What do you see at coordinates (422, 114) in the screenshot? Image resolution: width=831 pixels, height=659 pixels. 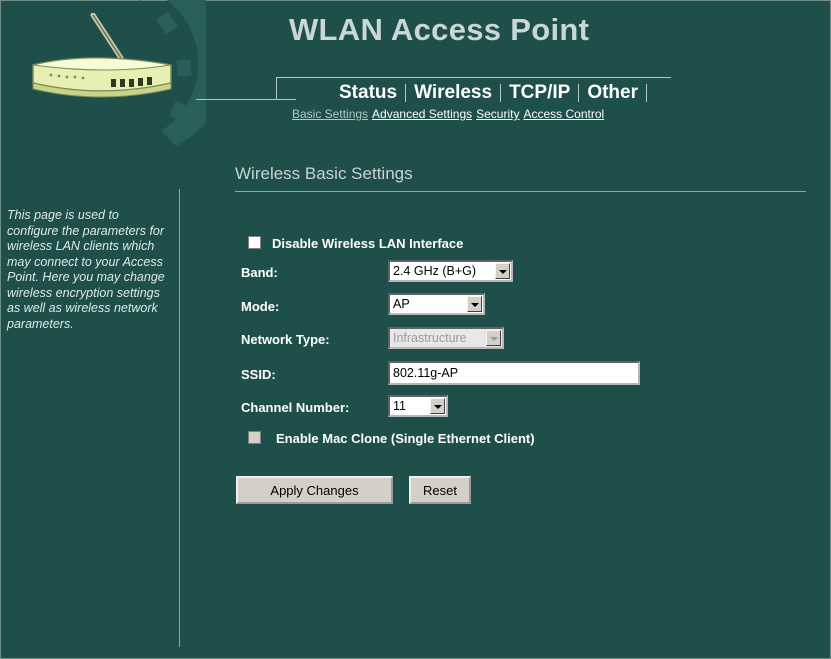 I see `subnav-advanced-settings: Advanced Settings` at bounding box center [422, 114].